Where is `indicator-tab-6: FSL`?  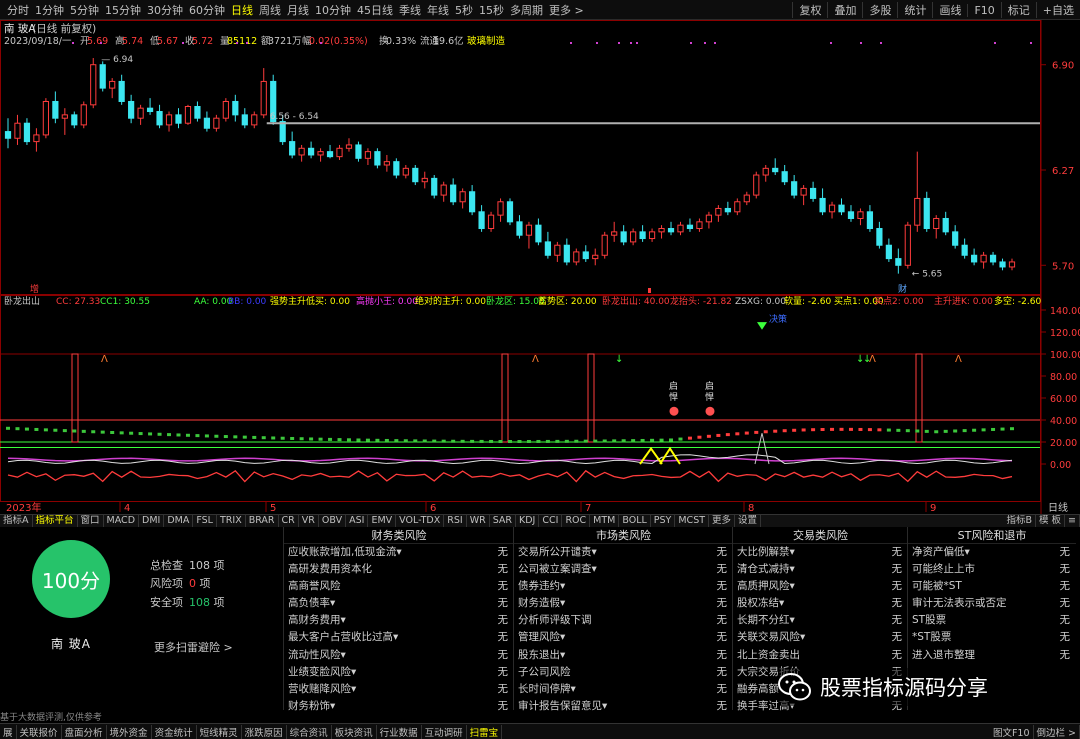
indicator-tab-6: FSL is located at coordinates (205, 521).